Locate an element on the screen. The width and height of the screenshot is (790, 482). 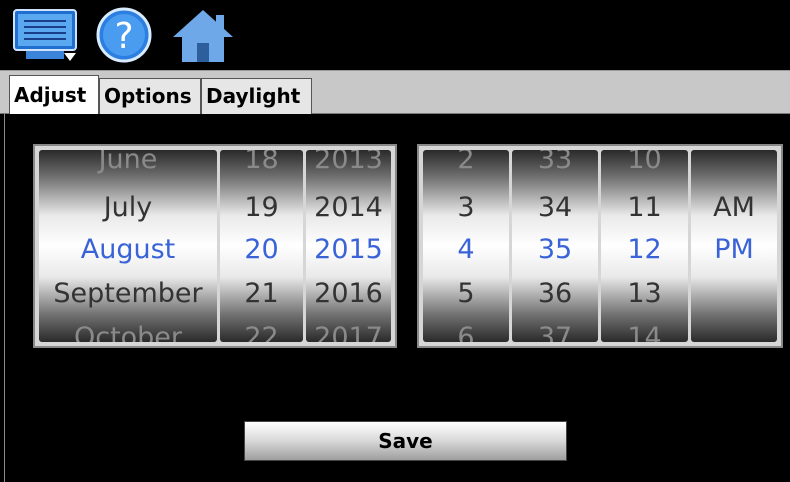
day-option: 21 is located at coordinates (261, 293).